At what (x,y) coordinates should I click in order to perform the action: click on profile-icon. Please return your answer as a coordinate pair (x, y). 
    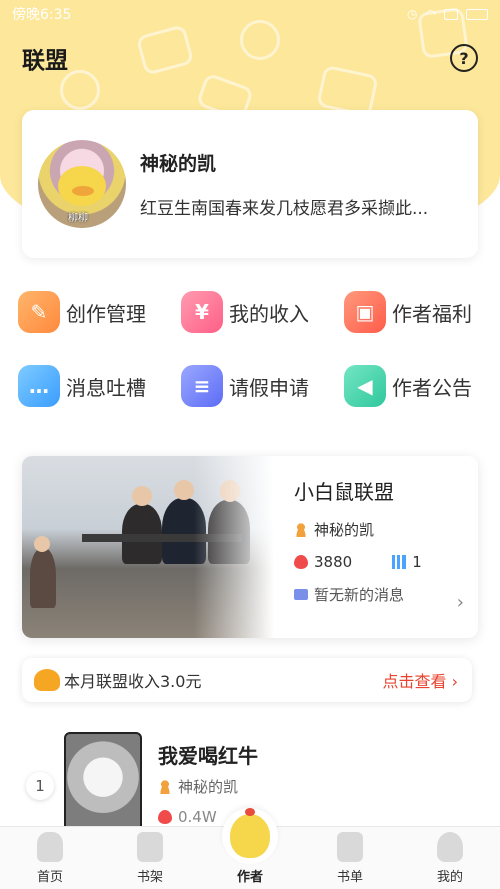
    Looking at the image, I should click on (450, 847).